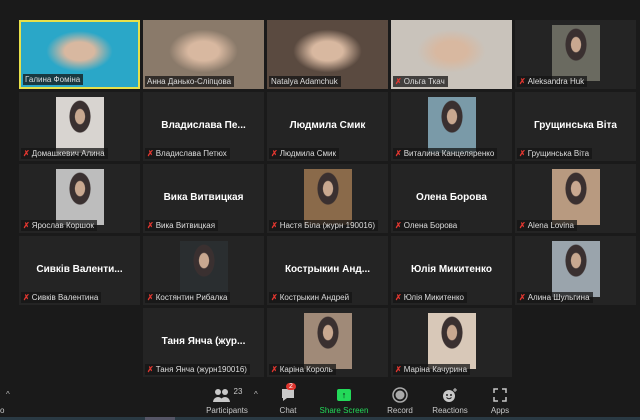 The height and width of the screenshot is (420, 640). Describe the element at coordinates (203, 126) in the screenshot. I see `participant-tile: Владислава Пе... ✗ Владислава Петюх` at that location.